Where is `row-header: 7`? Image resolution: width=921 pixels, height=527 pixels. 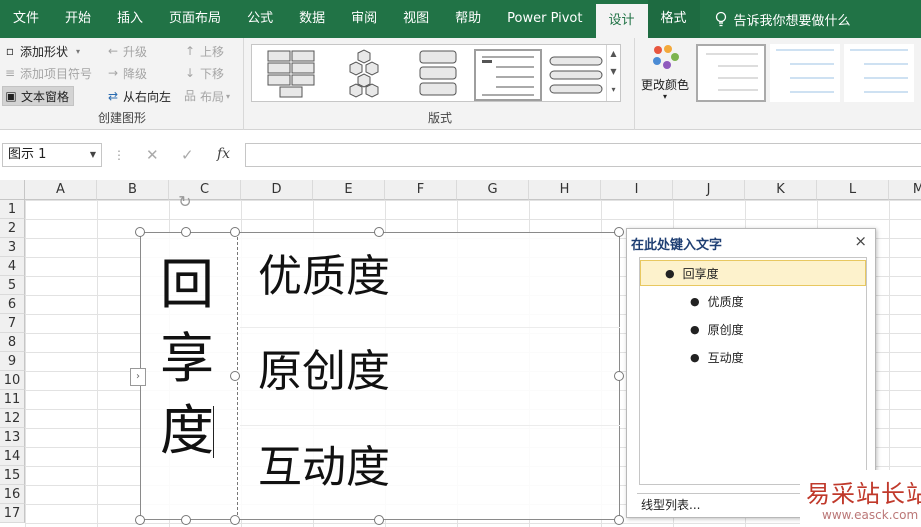
row-header: 7 is located at coordinates (12, 323).